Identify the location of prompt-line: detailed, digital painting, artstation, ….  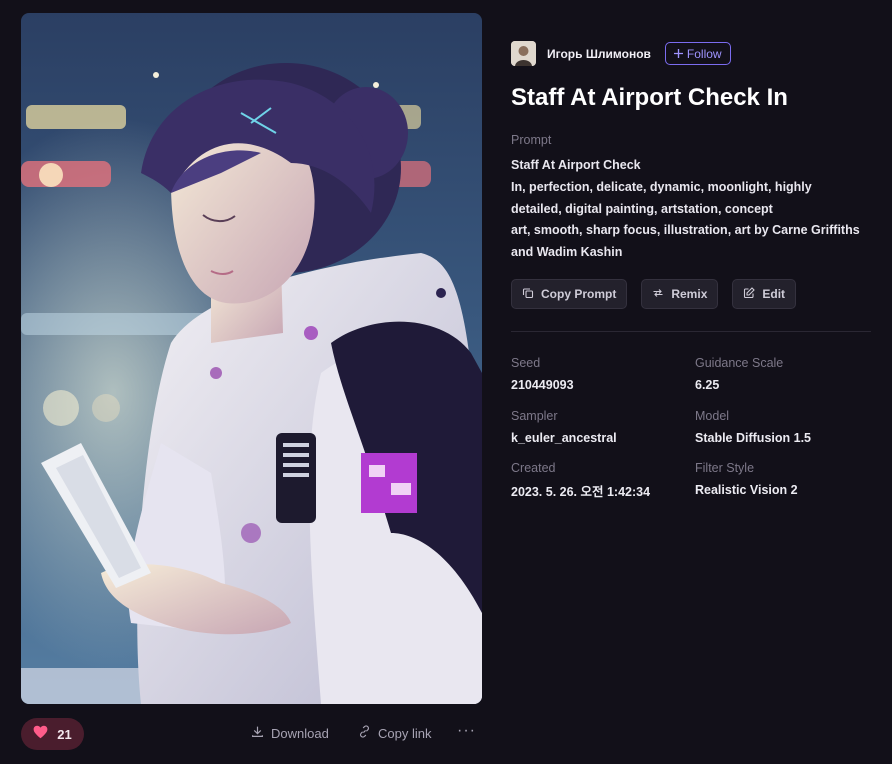
(642, 208).